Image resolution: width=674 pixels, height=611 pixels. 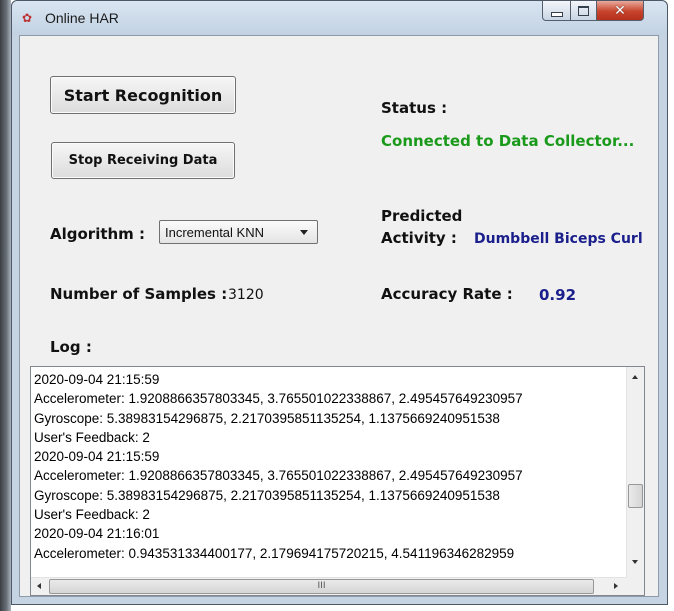 I want to click on scroll-down-icon, so click(x=635, y=562).